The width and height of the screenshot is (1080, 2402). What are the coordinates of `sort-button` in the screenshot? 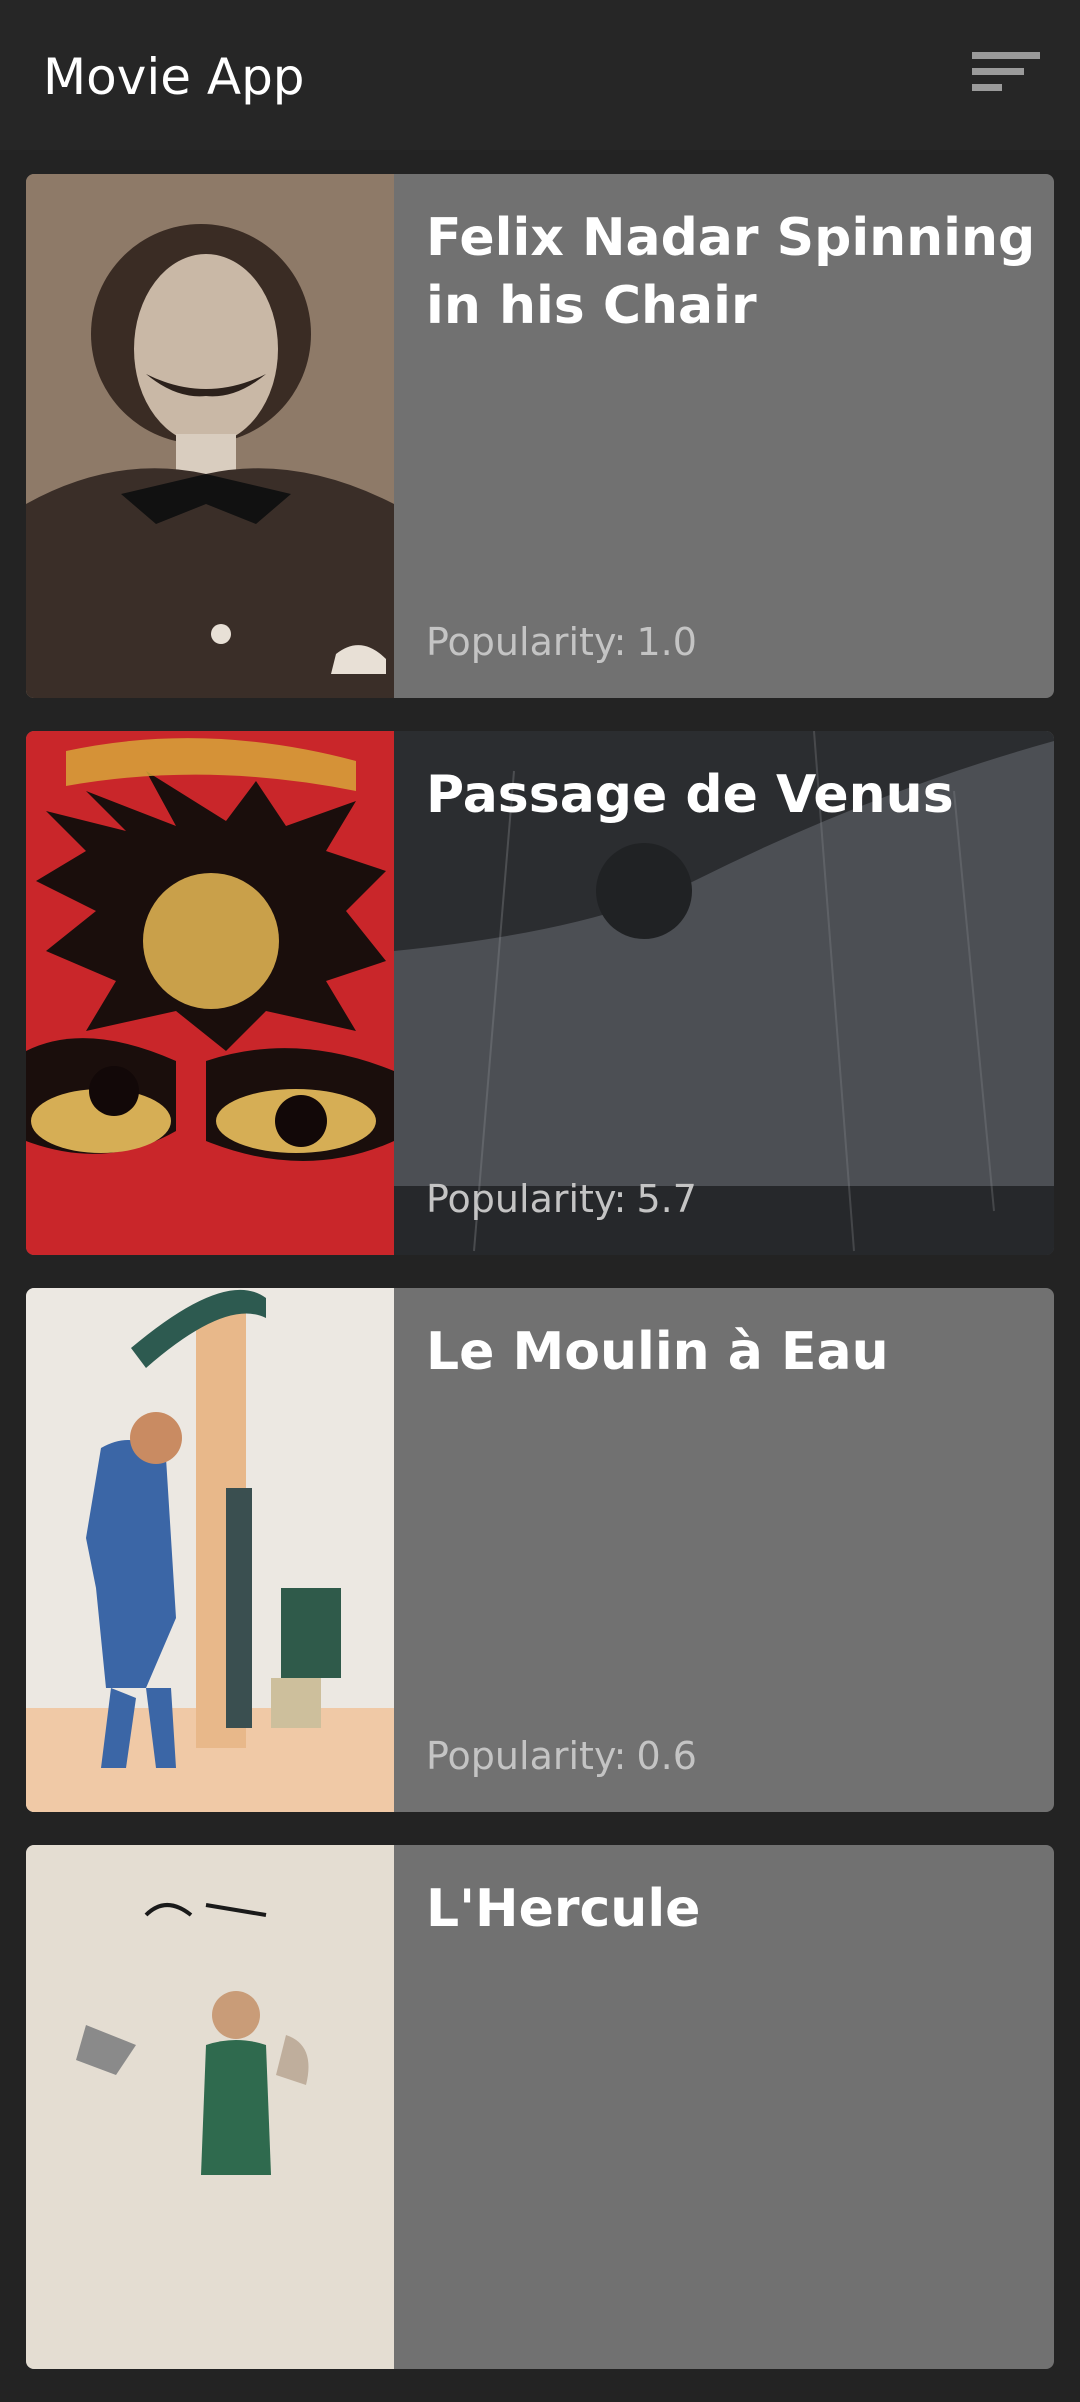 It's located at (1004, 74).